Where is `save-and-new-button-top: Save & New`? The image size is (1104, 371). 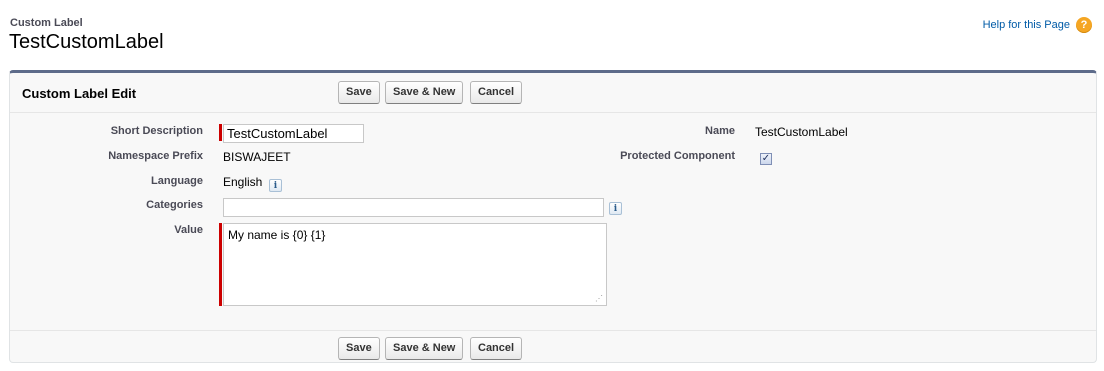 save-and-new-button-top: Save & New is located at coordinates (424, 92).